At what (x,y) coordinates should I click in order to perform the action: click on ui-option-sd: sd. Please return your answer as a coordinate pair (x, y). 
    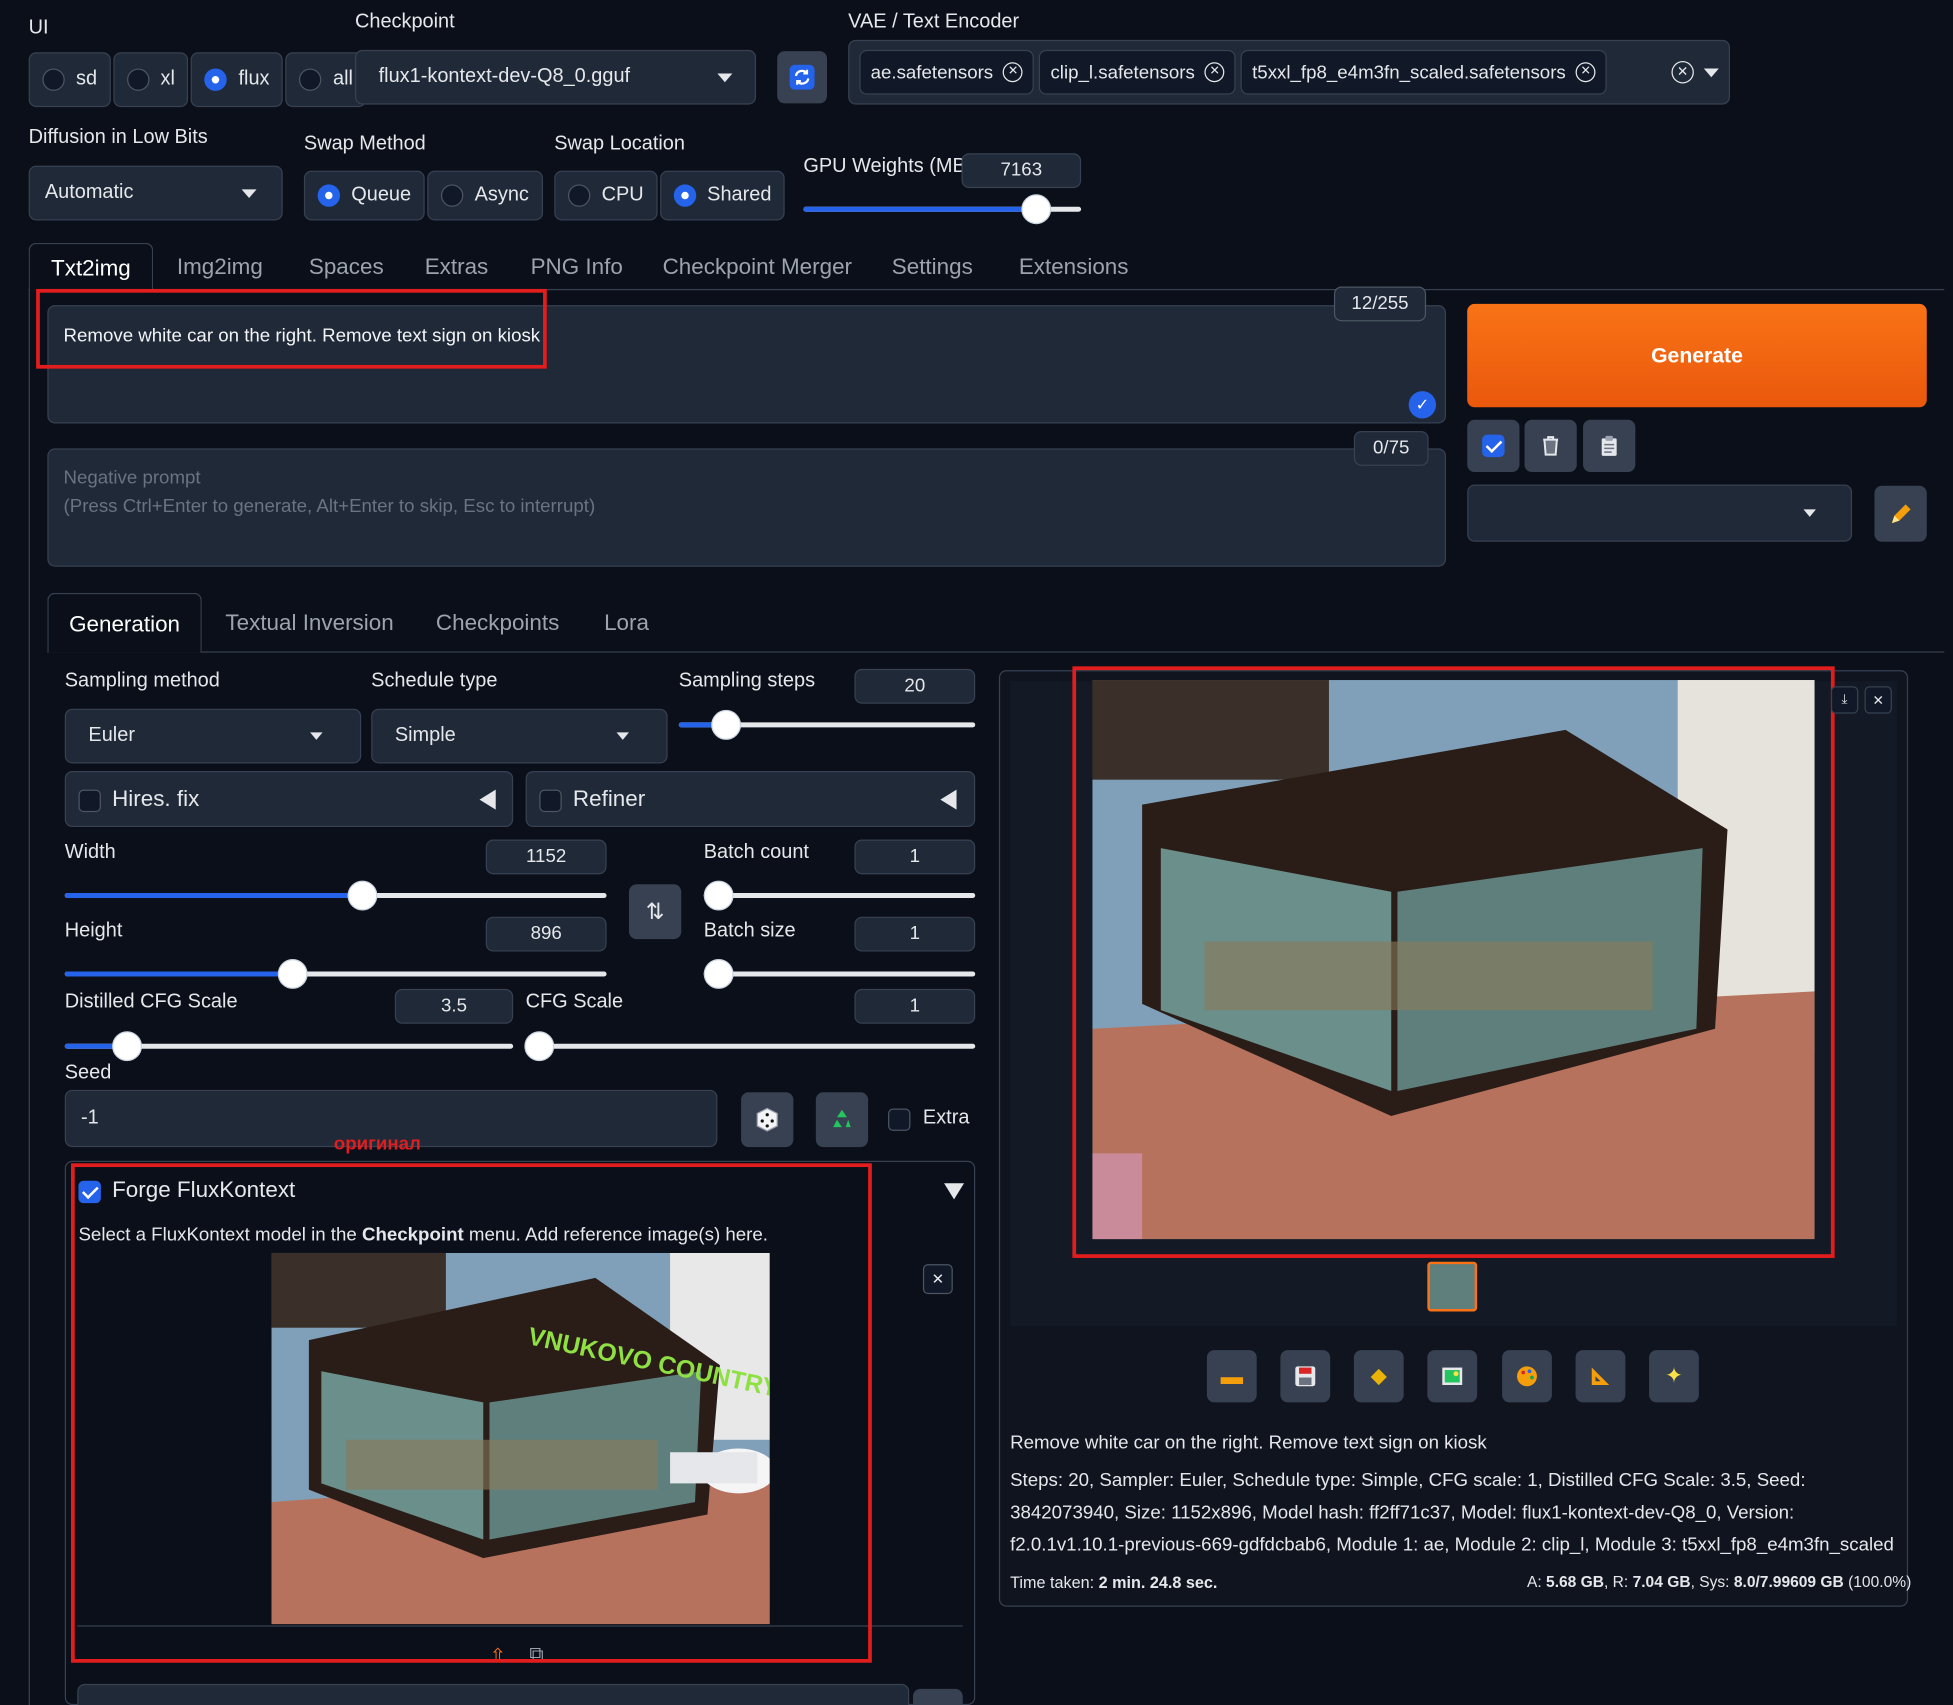
    Looking at the image, I should click on (69, 80).